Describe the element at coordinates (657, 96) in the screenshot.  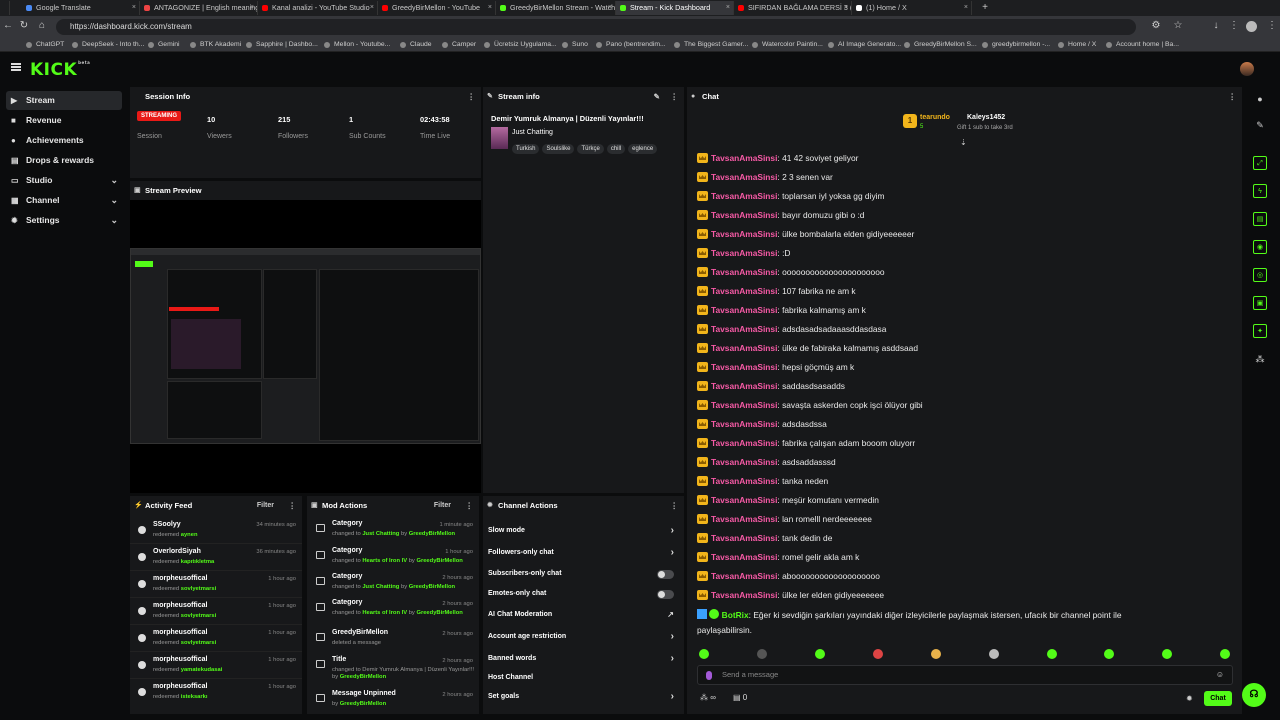
I see `edit-icon: ✎` at that location.